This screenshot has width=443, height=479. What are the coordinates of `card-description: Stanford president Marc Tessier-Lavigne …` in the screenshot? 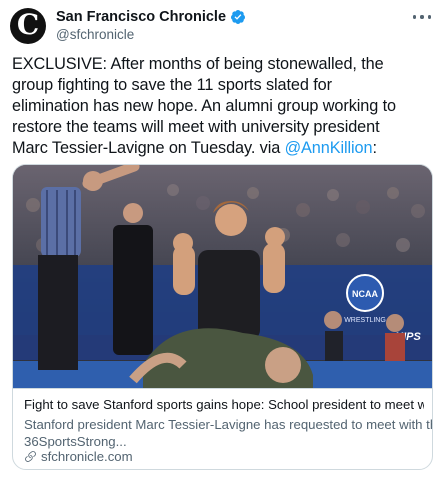 It's located at (228, 433).